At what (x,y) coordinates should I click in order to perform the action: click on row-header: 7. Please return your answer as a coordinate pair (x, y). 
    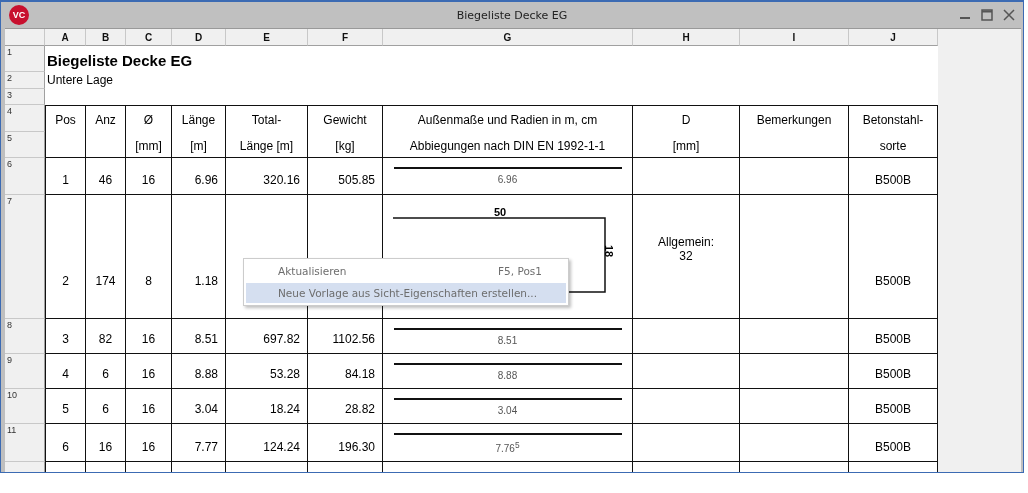
    Looking at the image, I should click on (25, 257).